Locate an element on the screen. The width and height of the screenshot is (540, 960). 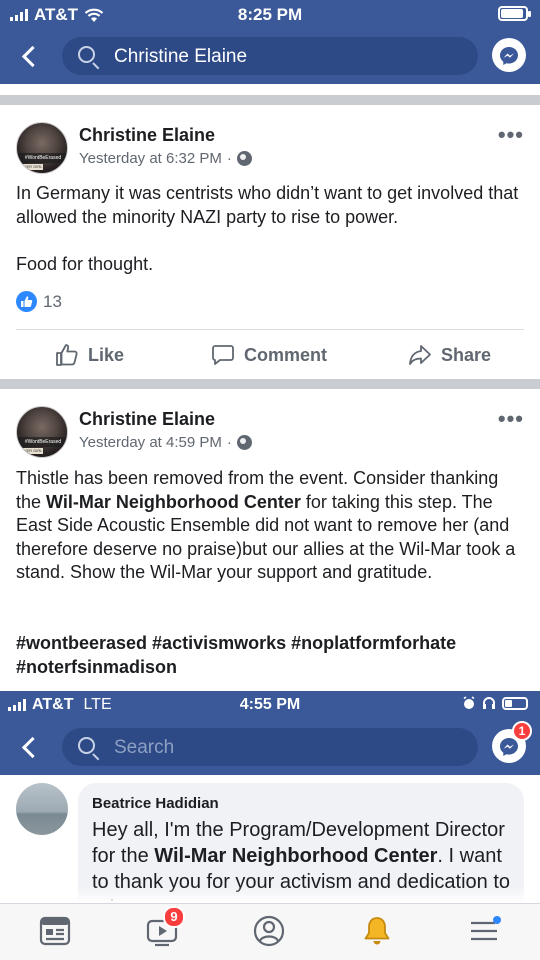
comment-button: Comment is located at coordinates (269, 355).